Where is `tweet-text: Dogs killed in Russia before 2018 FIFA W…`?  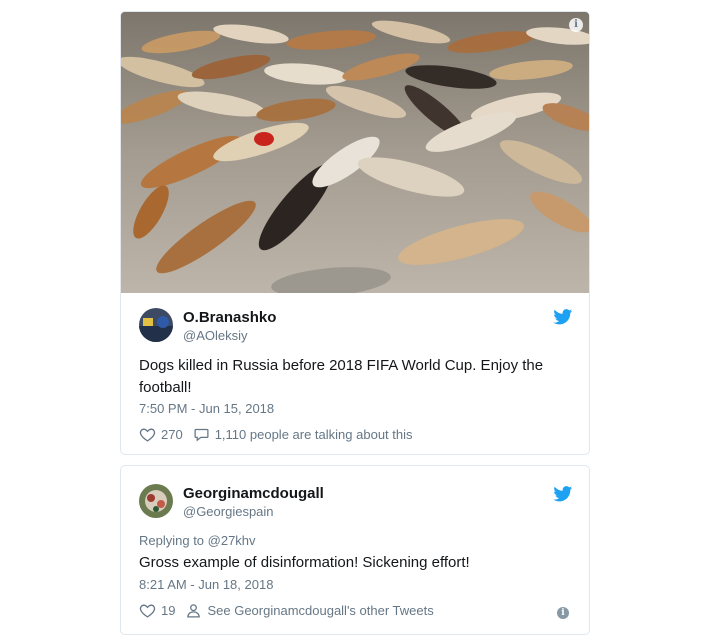 tweet-text: Dogs killed in Russia before 2018 FIFA W… is located at coordinates (341, 376).